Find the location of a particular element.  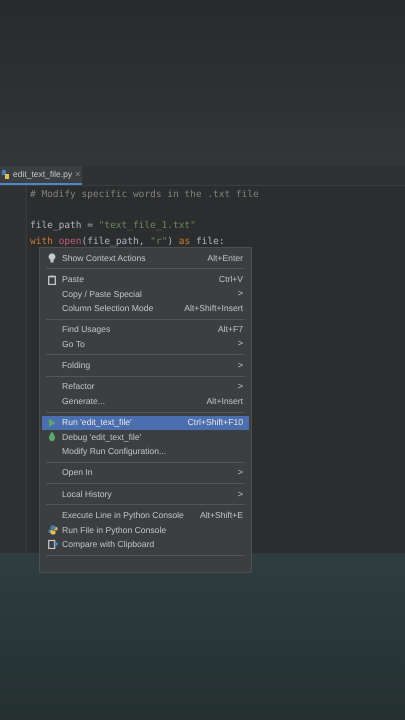

code-line: # Modify specific words in the .txt file is located at coordinates (145, 195).